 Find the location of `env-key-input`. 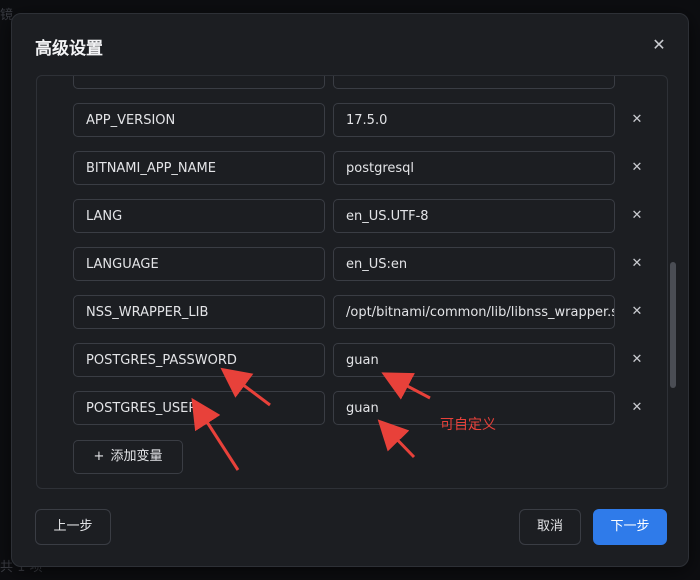

env-key-input is located at coordinates (199, 82).